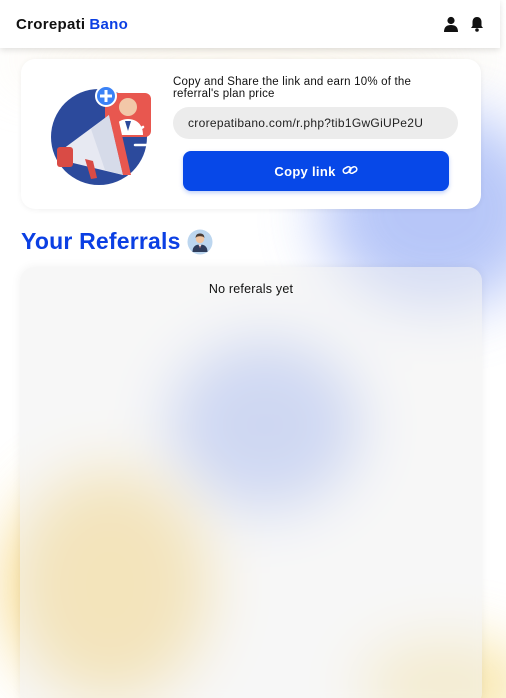 The height and width of the screenshot is (698, 506). Describe the element at coordinates (464, 24) in the screenshot. I see `header-actions` at that location.